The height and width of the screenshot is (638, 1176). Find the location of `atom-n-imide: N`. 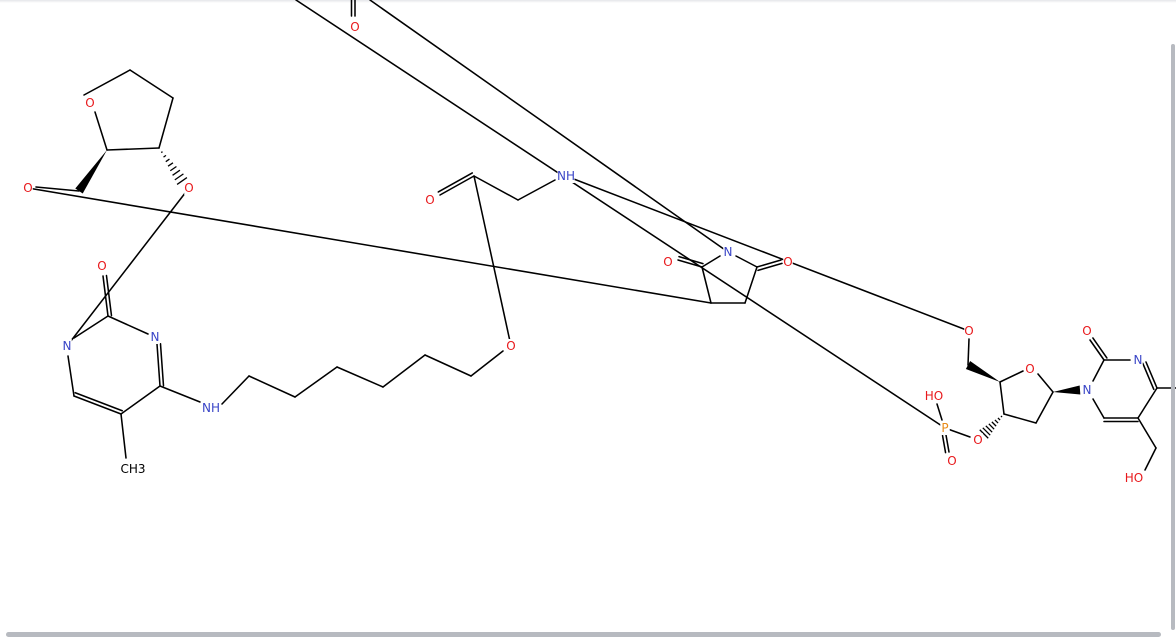

atom-n-imide: N is located at coordinates (728, 252).